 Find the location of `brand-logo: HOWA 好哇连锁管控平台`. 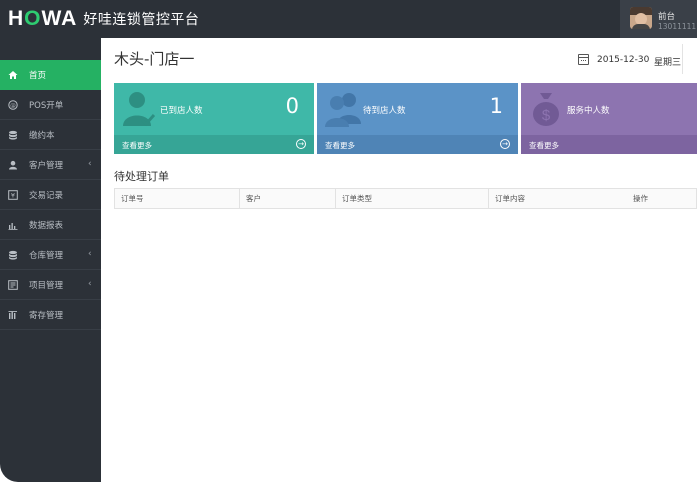

brand-logo: HOWA 好哇连锁管控平台 is located at coordinates (103, 19).